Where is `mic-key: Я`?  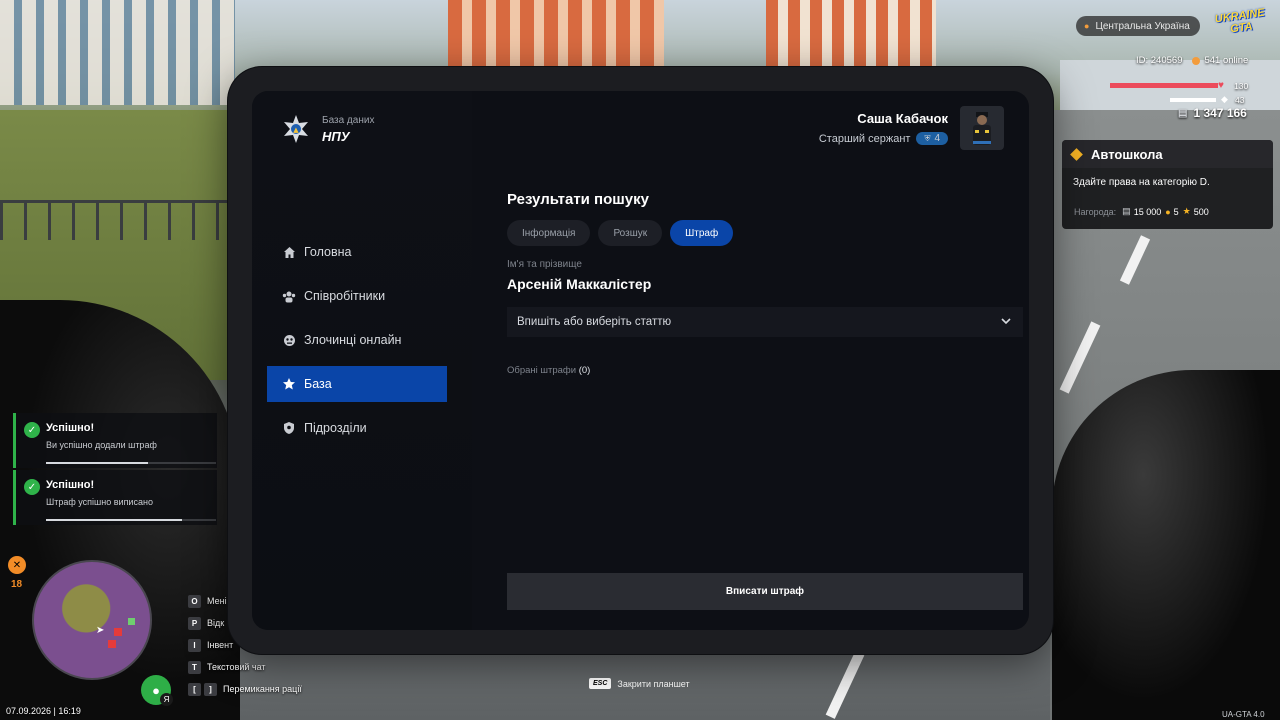 mic-key: Я is located at coordinates (166, 699).